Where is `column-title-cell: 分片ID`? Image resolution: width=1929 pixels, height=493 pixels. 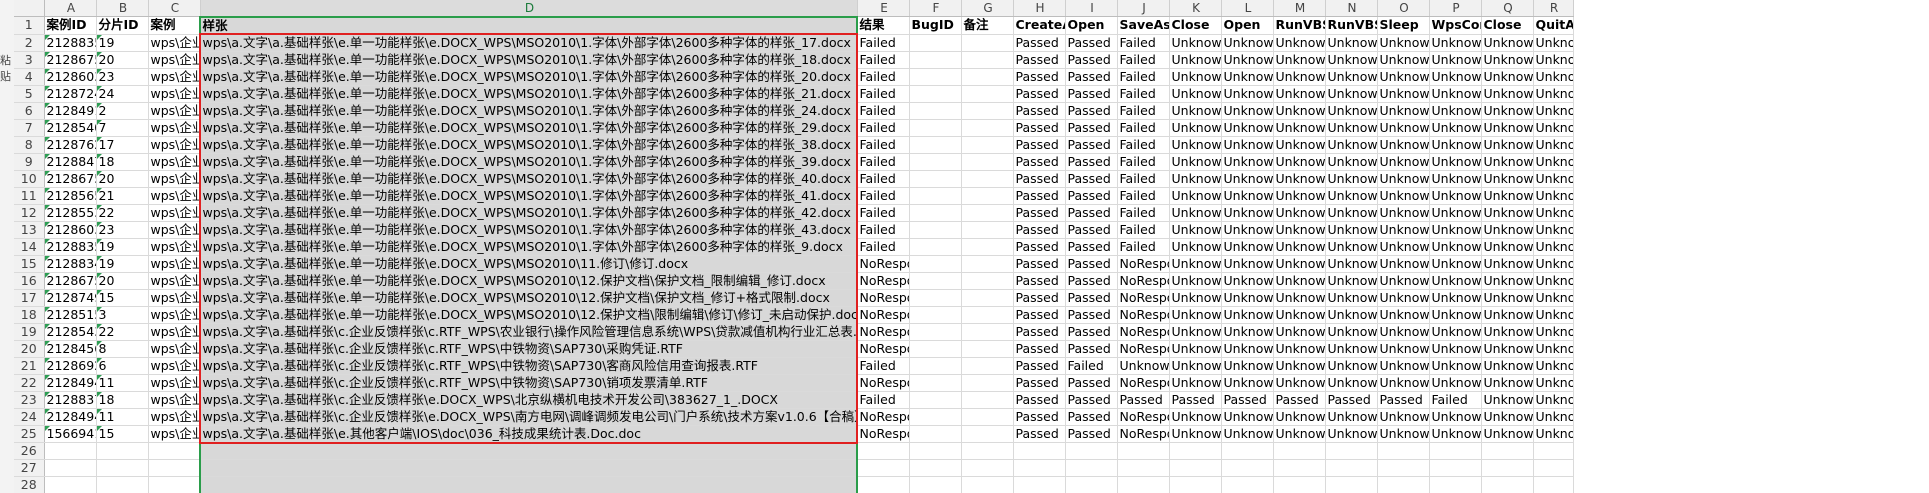 column-title-cell: 分片ID is located at coordinates (122, 25).